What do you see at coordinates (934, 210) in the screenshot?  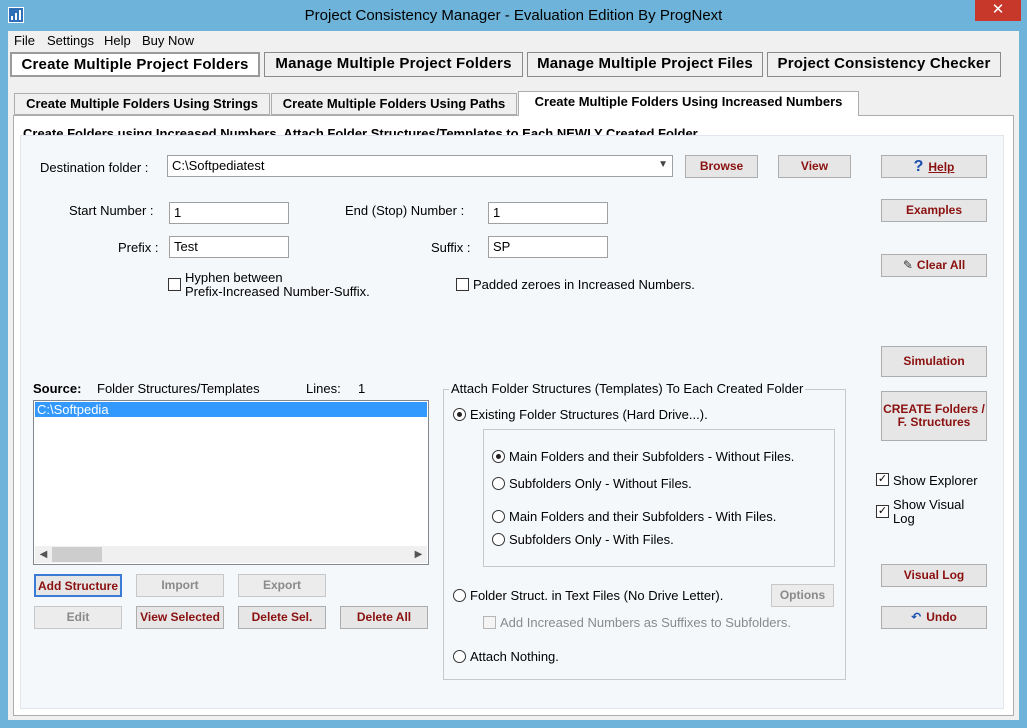 I see `examples-button: Examples` at bounding box center [934, 210].